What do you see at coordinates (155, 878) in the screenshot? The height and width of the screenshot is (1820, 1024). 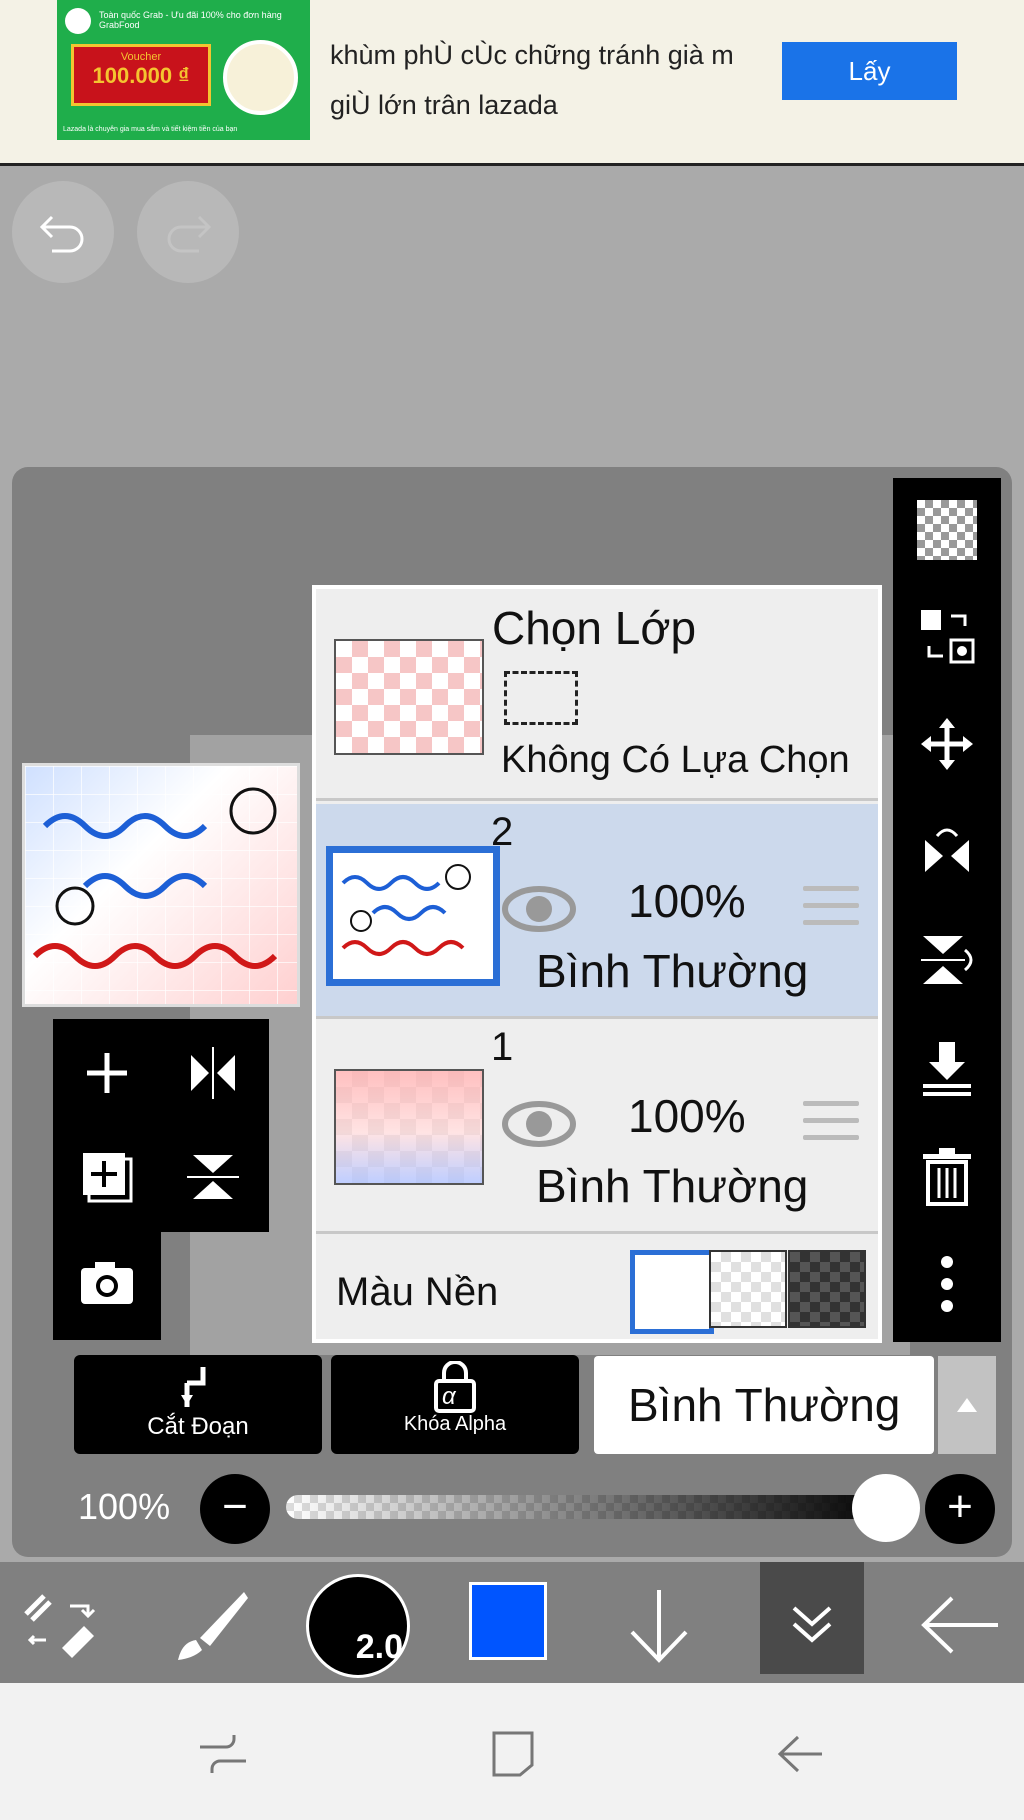 I see `preview-artwork` at bounding box center [155, 878].